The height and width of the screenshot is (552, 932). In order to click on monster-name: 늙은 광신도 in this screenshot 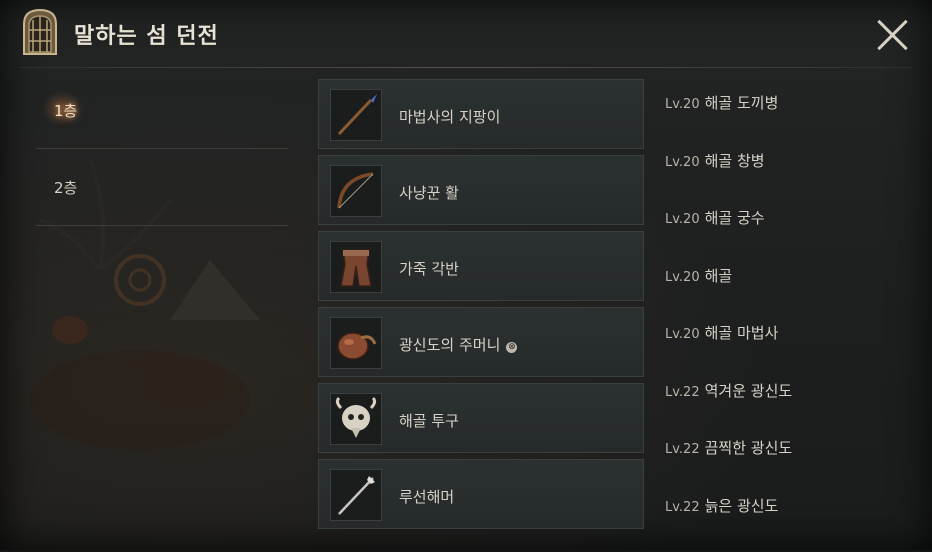, I will do `click(742, 506)`.